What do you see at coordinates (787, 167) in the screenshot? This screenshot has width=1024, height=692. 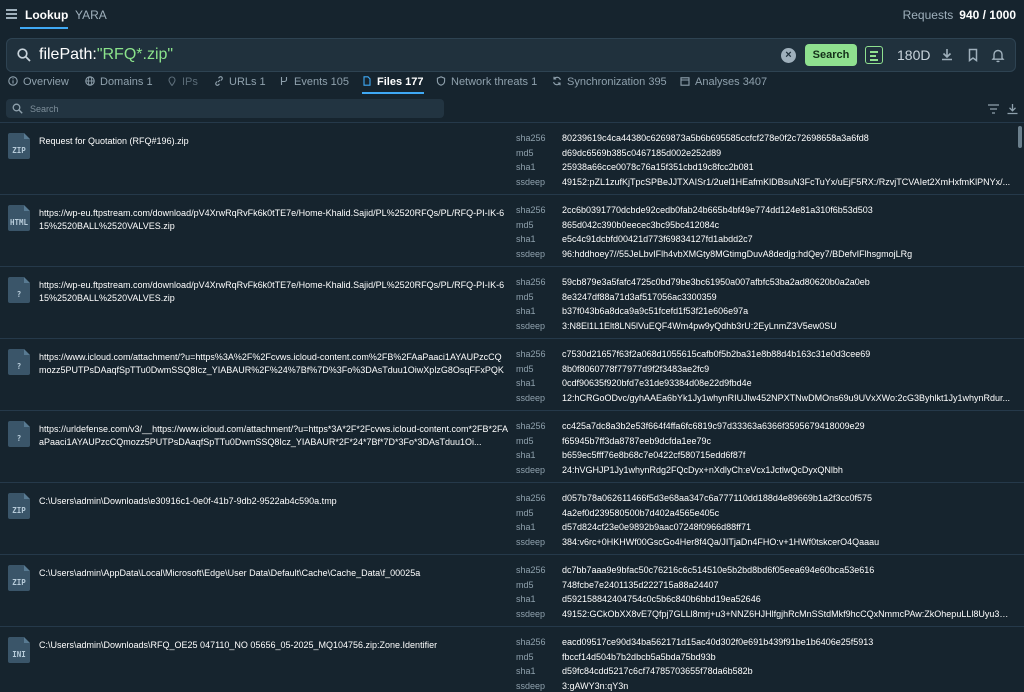 I see `sha1-value: 25938a66cce0078c76a15f351cbd19c8fcc2b081` at bounding box center [787, 167].